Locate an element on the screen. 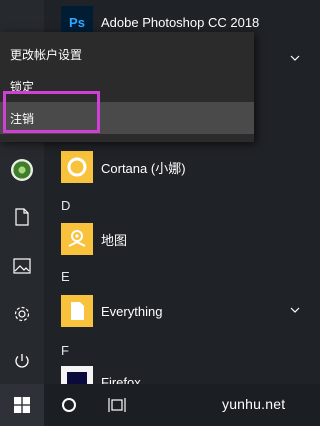 Image resolution: width=320 pixels, height=426 pixels. firefox-tile is located at coordinates (77, 375).